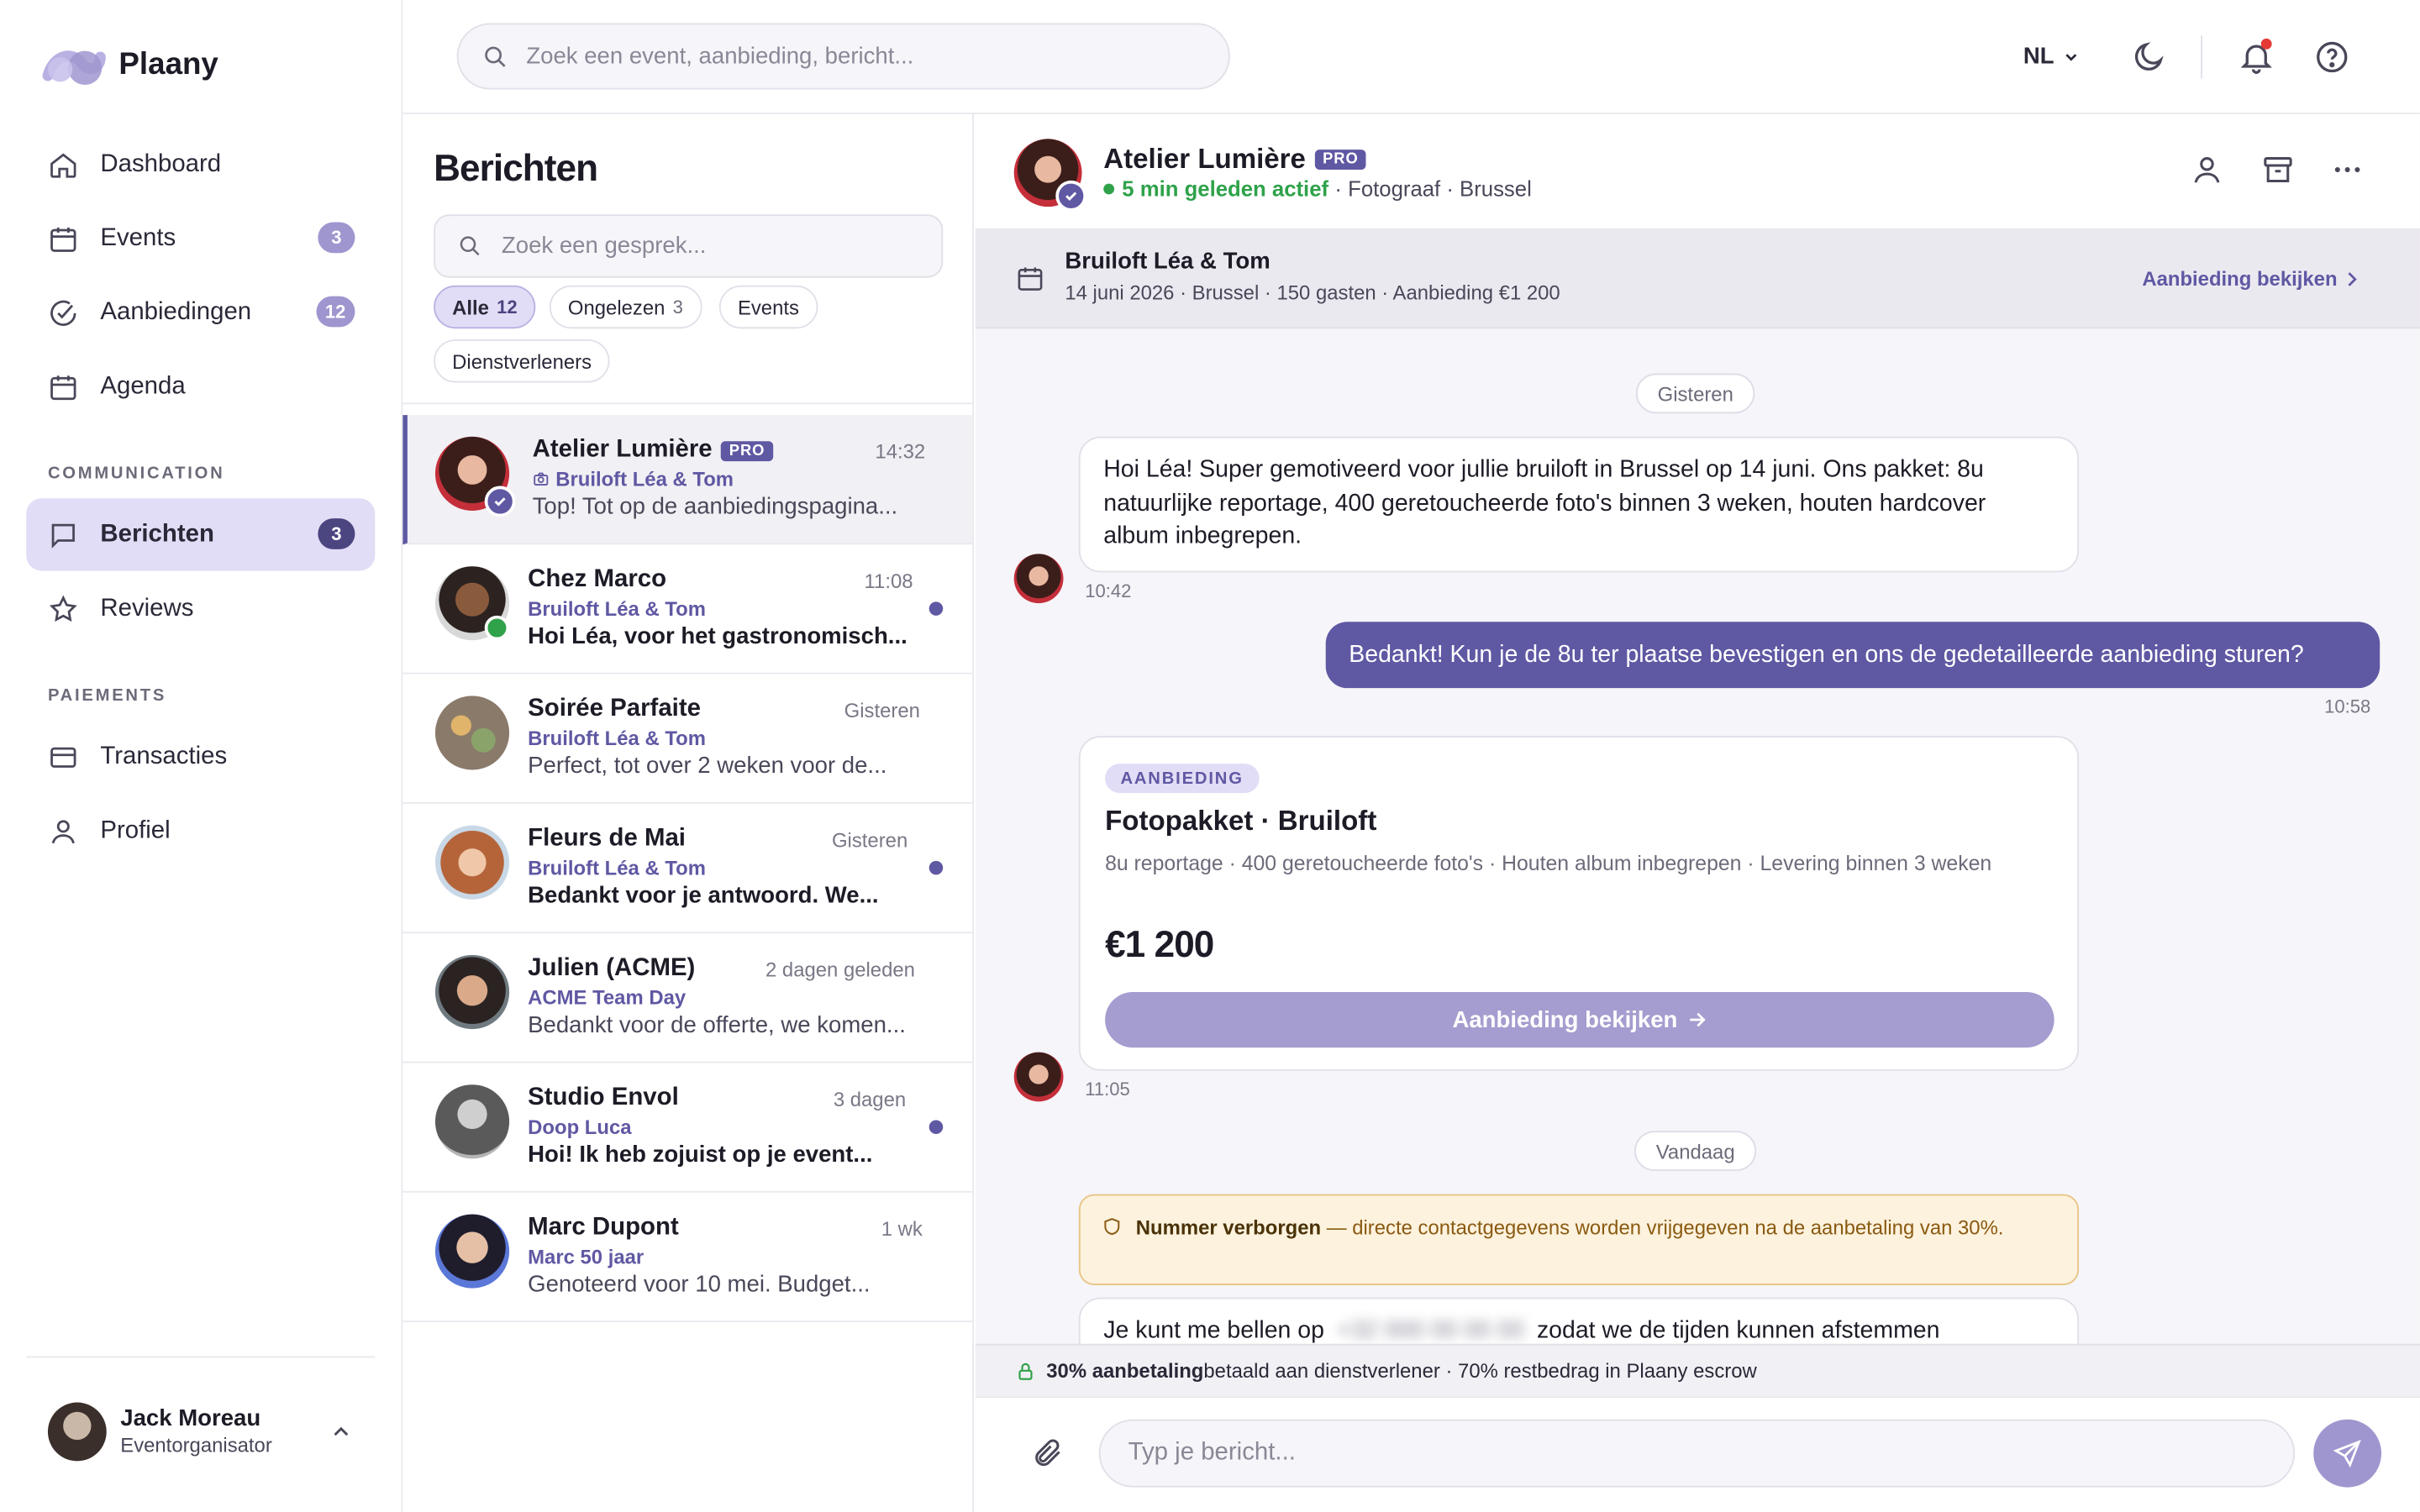 The height and width of the screenshot is (1512, 2420). Describe the element at coordinates (200, 831) in the screenshot. I see `sidebar-item-profiel: Profiel` at that location.